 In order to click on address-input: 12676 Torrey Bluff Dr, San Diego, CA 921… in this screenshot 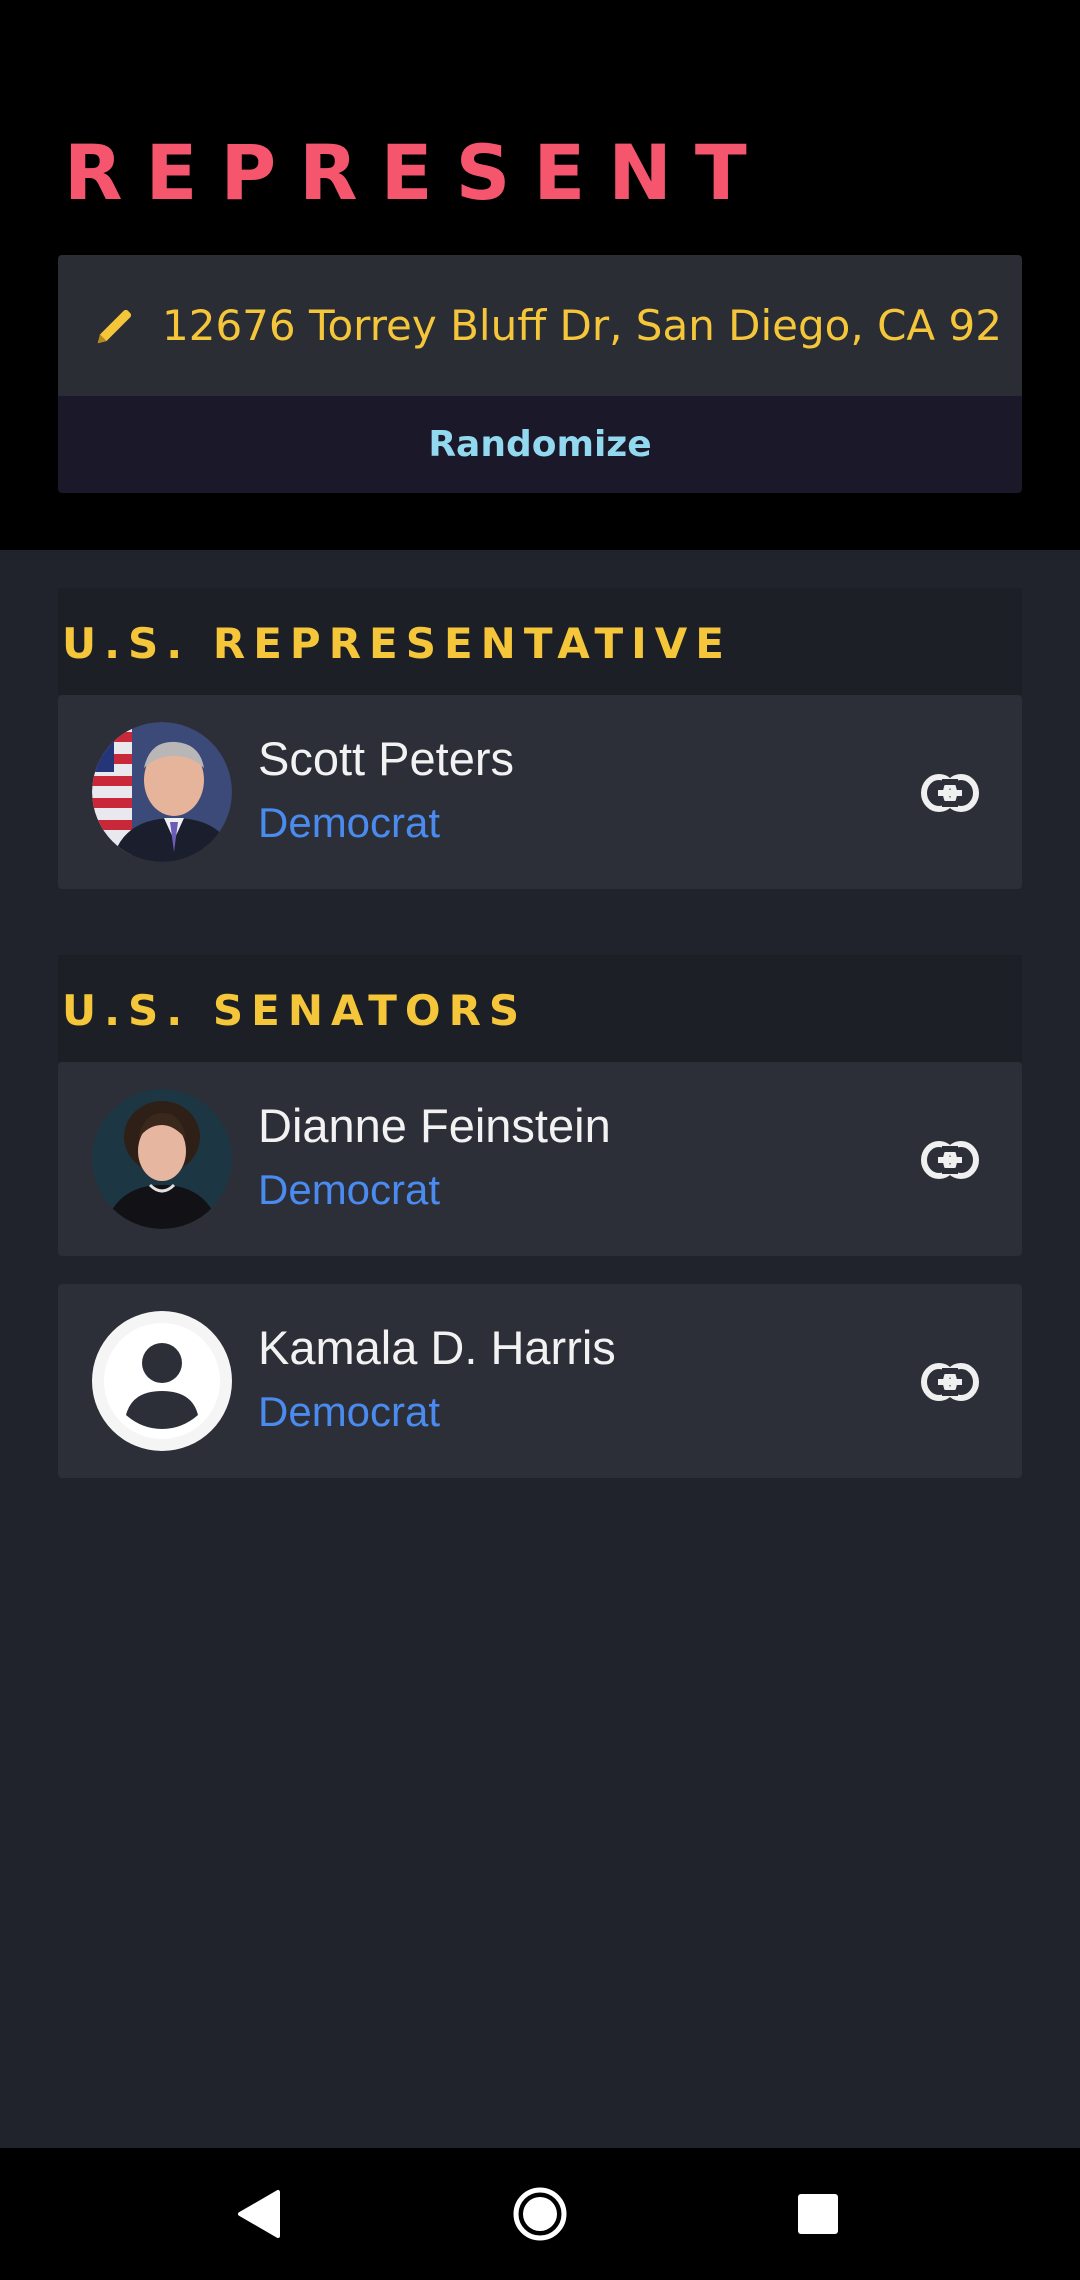, I will do `click(540, 325)`.